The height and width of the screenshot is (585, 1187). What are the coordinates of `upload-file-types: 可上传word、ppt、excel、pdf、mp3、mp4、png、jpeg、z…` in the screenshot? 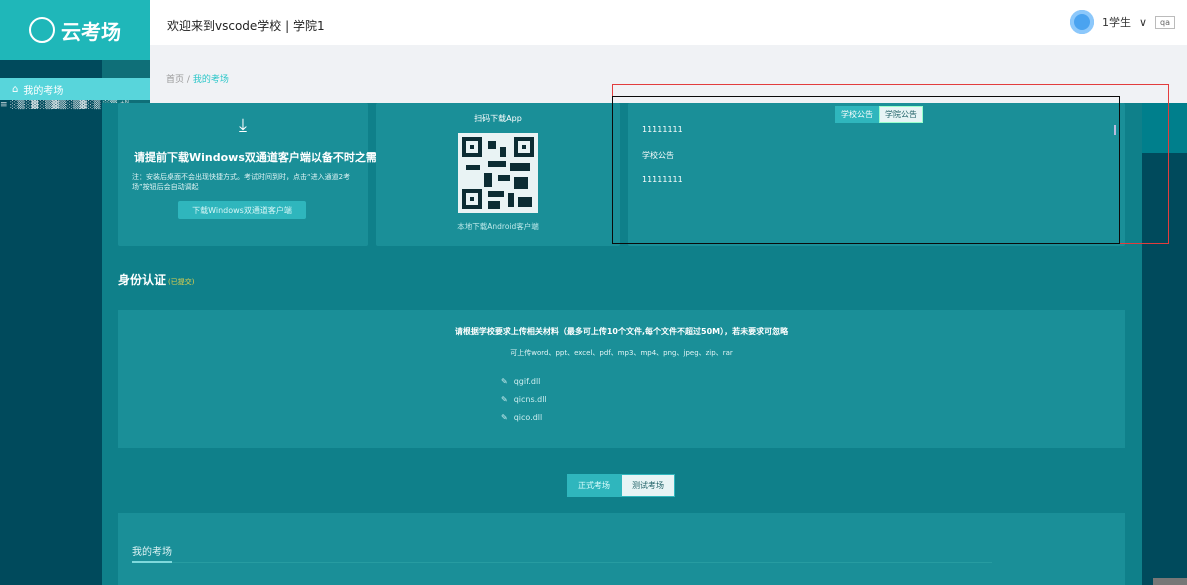 It's located at (621, 353).